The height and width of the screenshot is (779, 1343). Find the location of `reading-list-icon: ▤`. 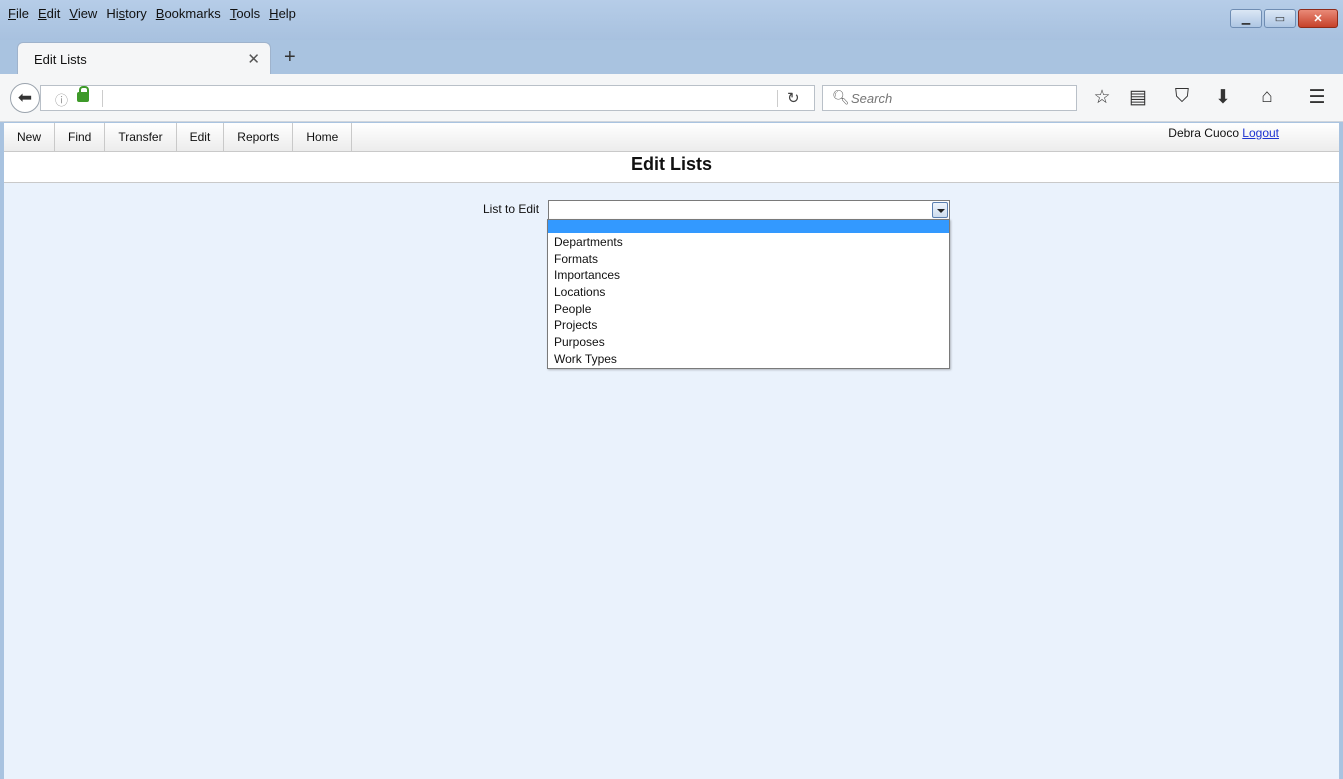

reading-list-icon: ▤ is located at coordinates (1138, 97).